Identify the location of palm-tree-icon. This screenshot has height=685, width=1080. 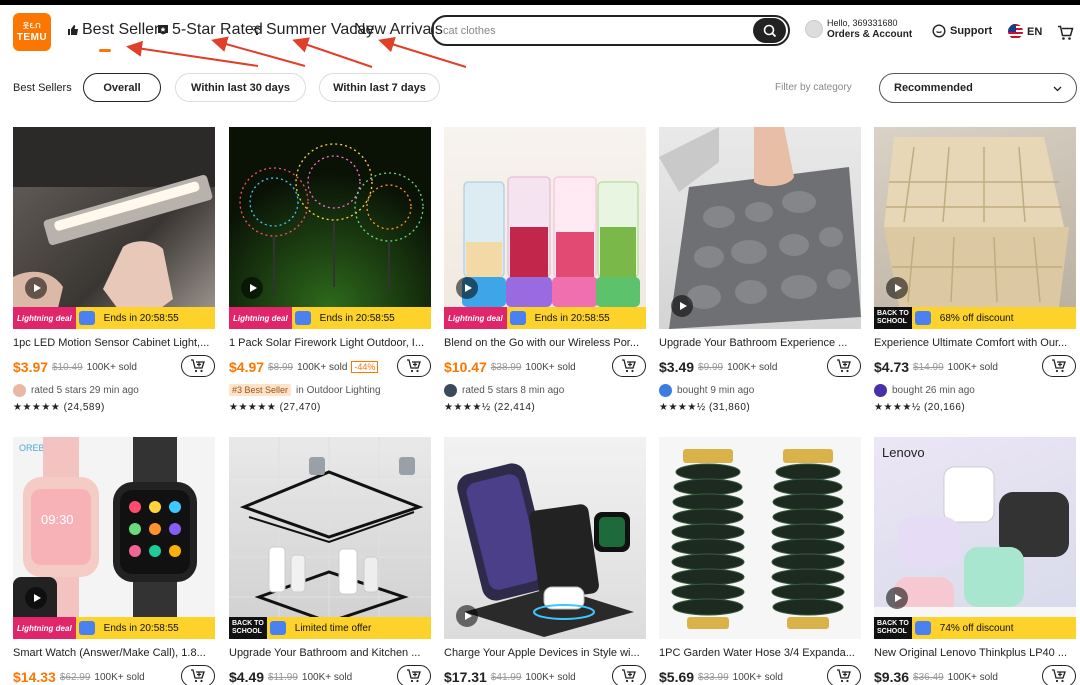
(257, 30).